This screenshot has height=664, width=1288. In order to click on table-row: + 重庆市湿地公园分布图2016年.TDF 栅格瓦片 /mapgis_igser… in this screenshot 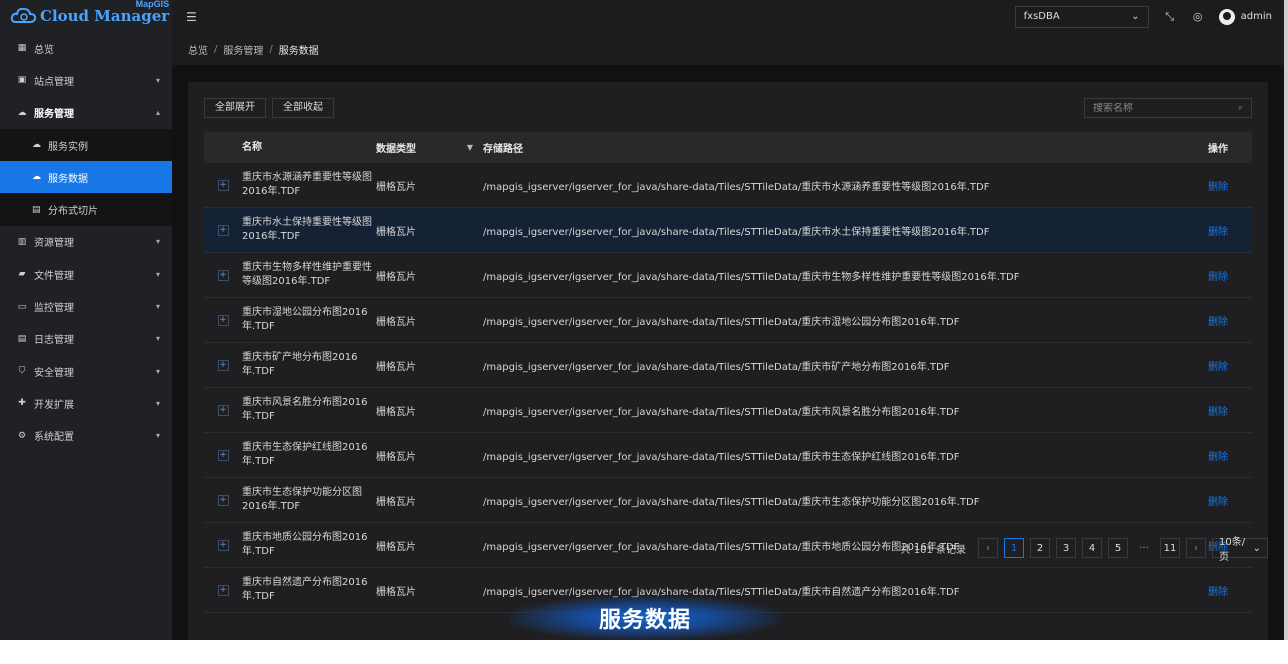, I will do `click(728, 320)`.